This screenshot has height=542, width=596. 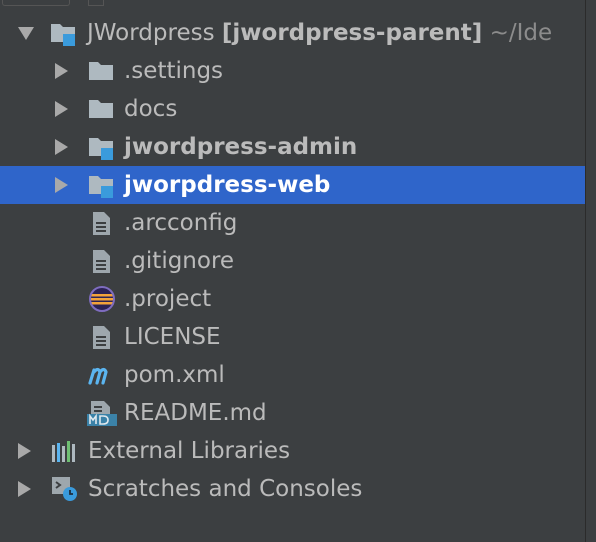 I want to click on tree-row-jwordpress-admin: jwordpress-admin, so click(x=292, y=147).